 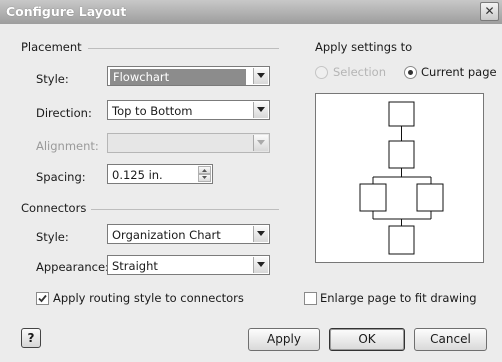 I want to click on spacing-value: 0.125 in., so click(x=137, y=175).